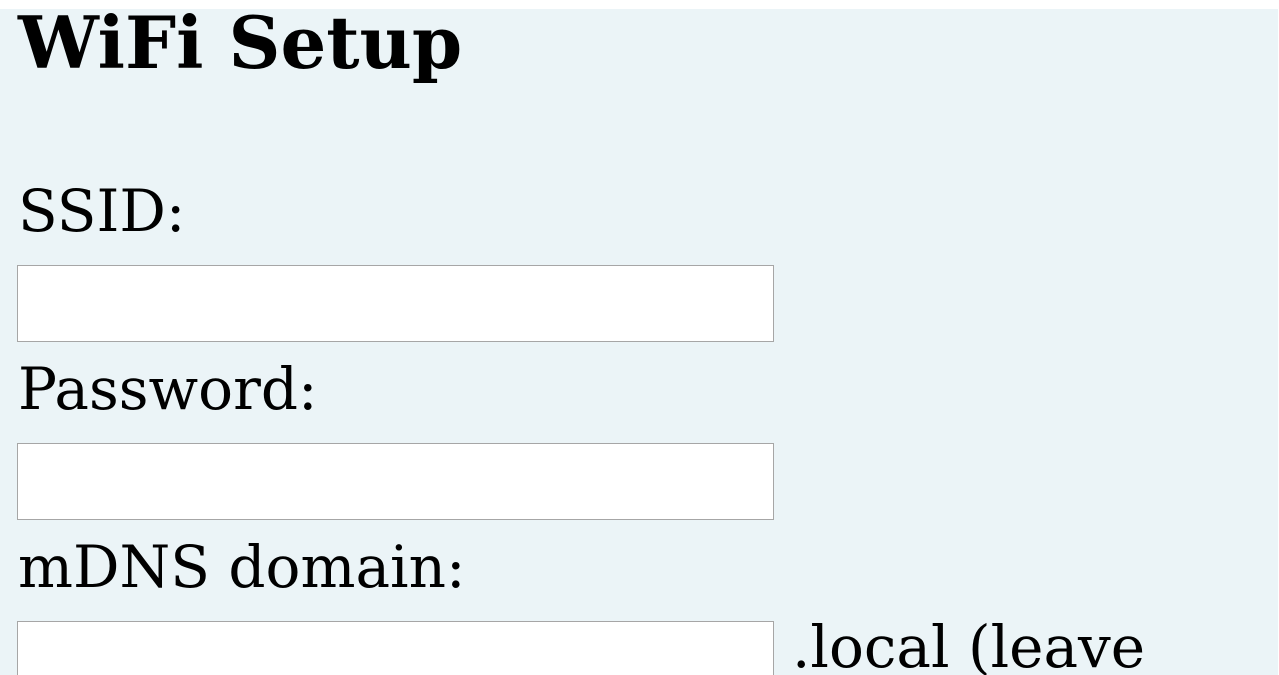 The image size is (1279, 675). What do you see at coordinates (168, 389) in the screenshot?
I see `password-label: Password:` at bounding box center [168, 389].